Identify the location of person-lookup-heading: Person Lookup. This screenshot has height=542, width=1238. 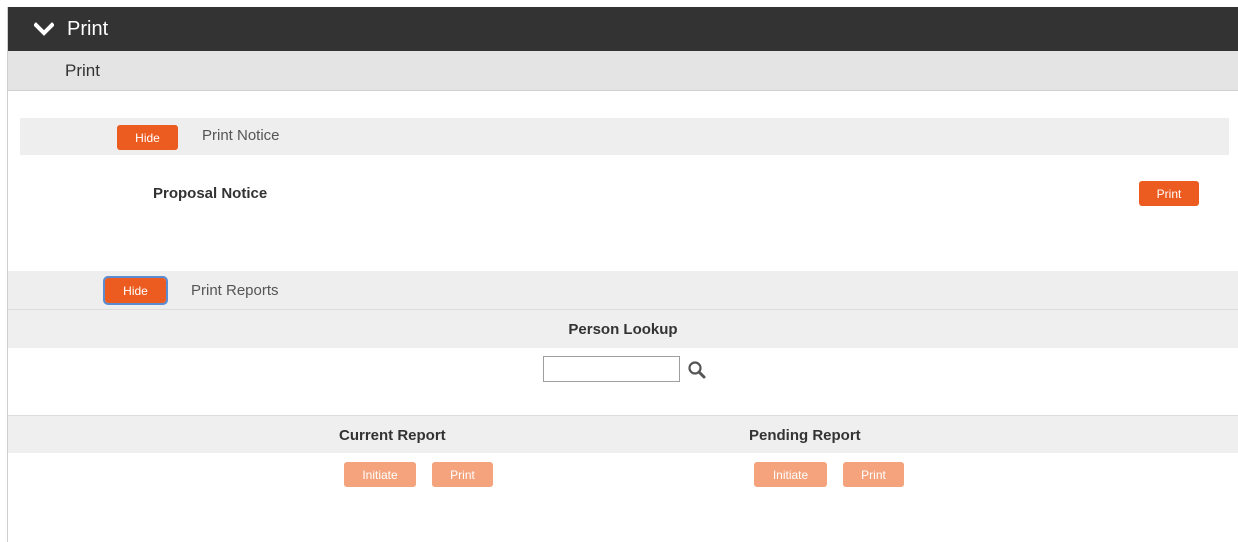
(623, 329).